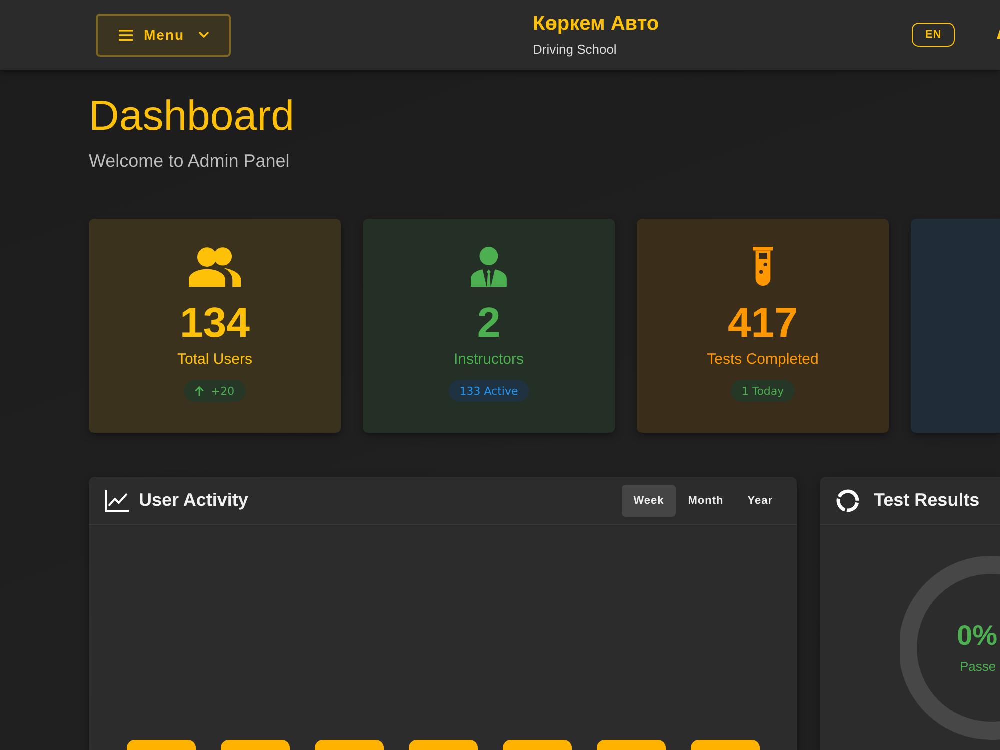  I want to click on cut-off-icon, so click(998, 34).